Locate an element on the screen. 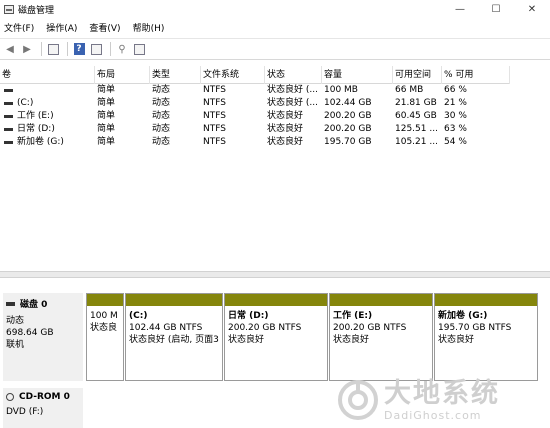 The height and width of the screenshot is (428, 550). partition-name: 日常 (D:) is located at coordinates (248, 316).